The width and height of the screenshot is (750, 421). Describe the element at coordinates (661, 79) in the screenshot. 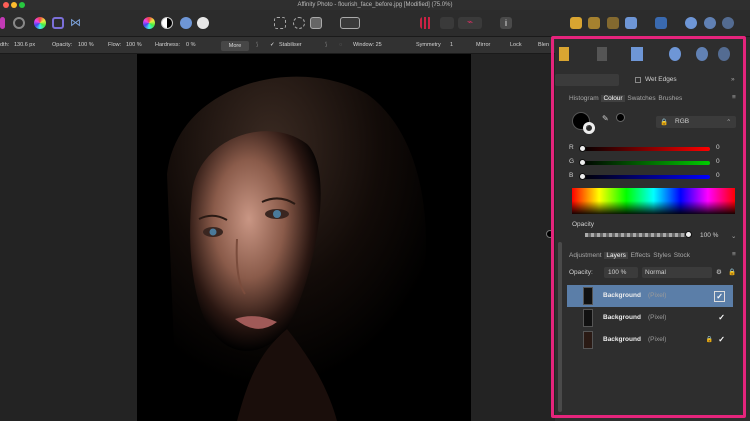

I see `wet-edges-label: Wet Edges` at that location.